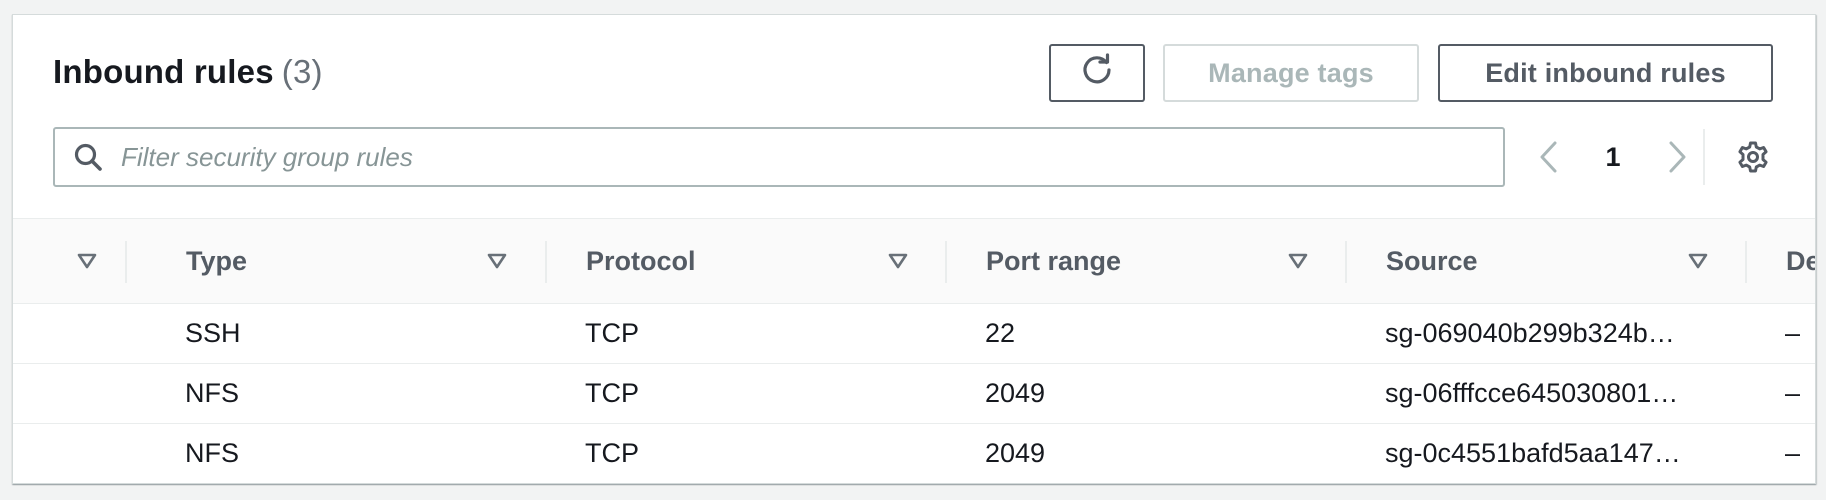 The image size is (1826, 500). I want to click on sort-icon-protocol, so click(898, 261).